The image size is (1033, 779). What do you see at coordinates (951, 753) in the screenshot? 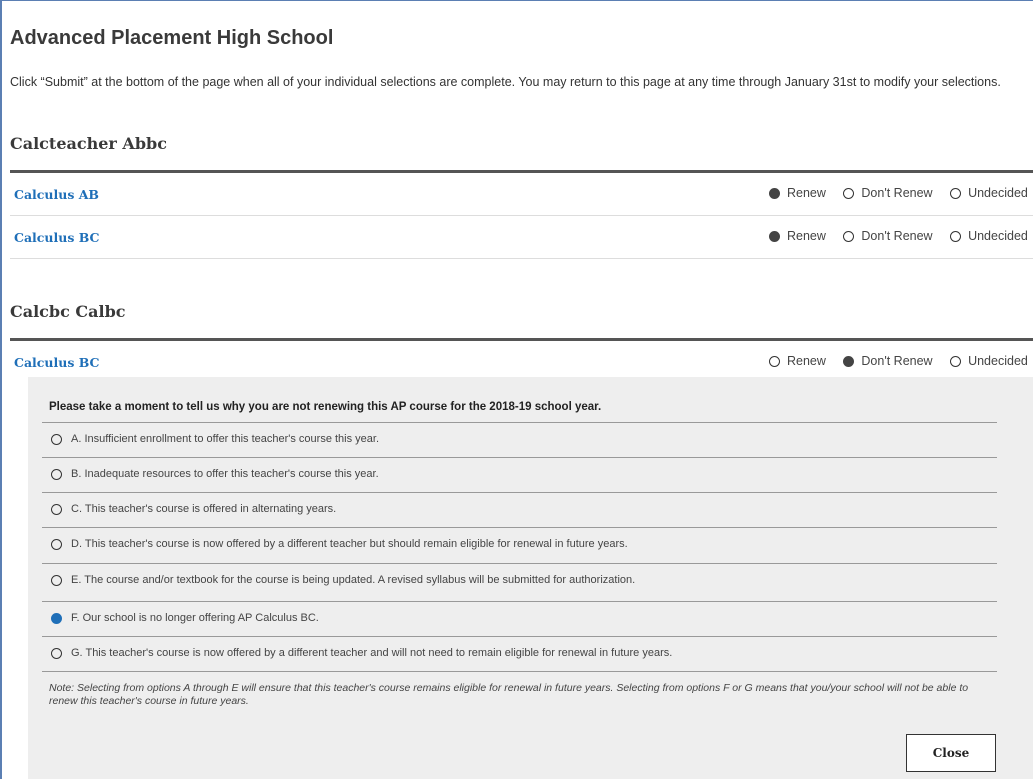
I see `close-button: Close` at bounding box center [951, 753].